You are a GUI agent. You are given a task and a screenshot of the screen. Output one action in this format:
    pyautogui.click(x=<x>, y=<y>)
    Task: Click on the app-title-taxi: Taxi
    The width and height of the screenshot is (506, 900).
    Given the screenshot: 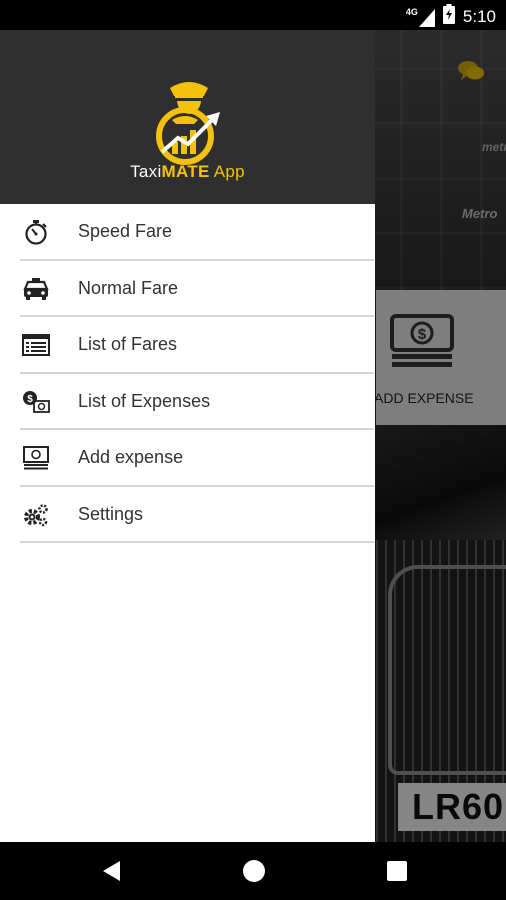 What is the action you would take?
    pyautogui.click(x=146, y=171)
    